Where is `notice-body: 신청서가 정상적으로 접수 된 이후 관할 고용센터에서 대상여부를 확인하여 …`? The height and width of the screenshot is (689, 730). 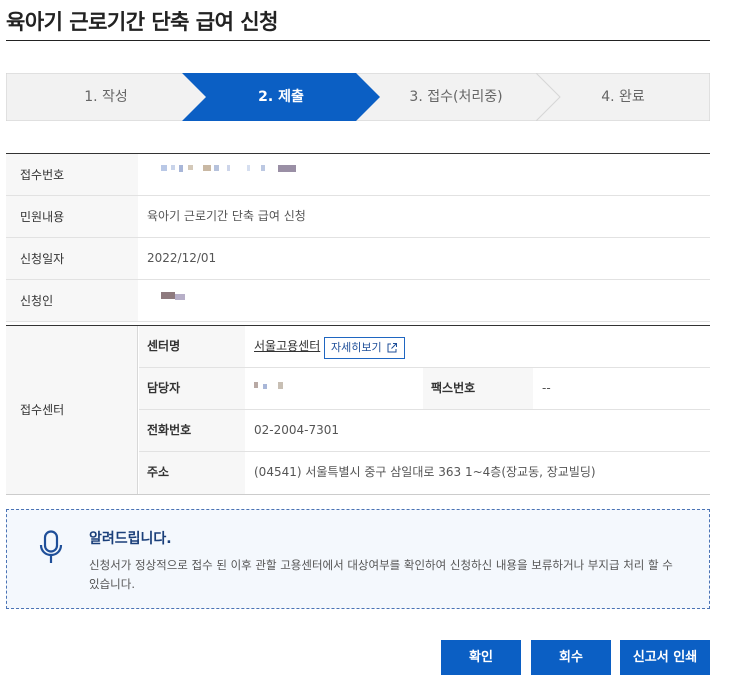
notice-body: 신청서가 정상적으로 접수 된 이후 관할 고용센터에서 대상여부를 확인하여 … is located at coordinates (381, 574).